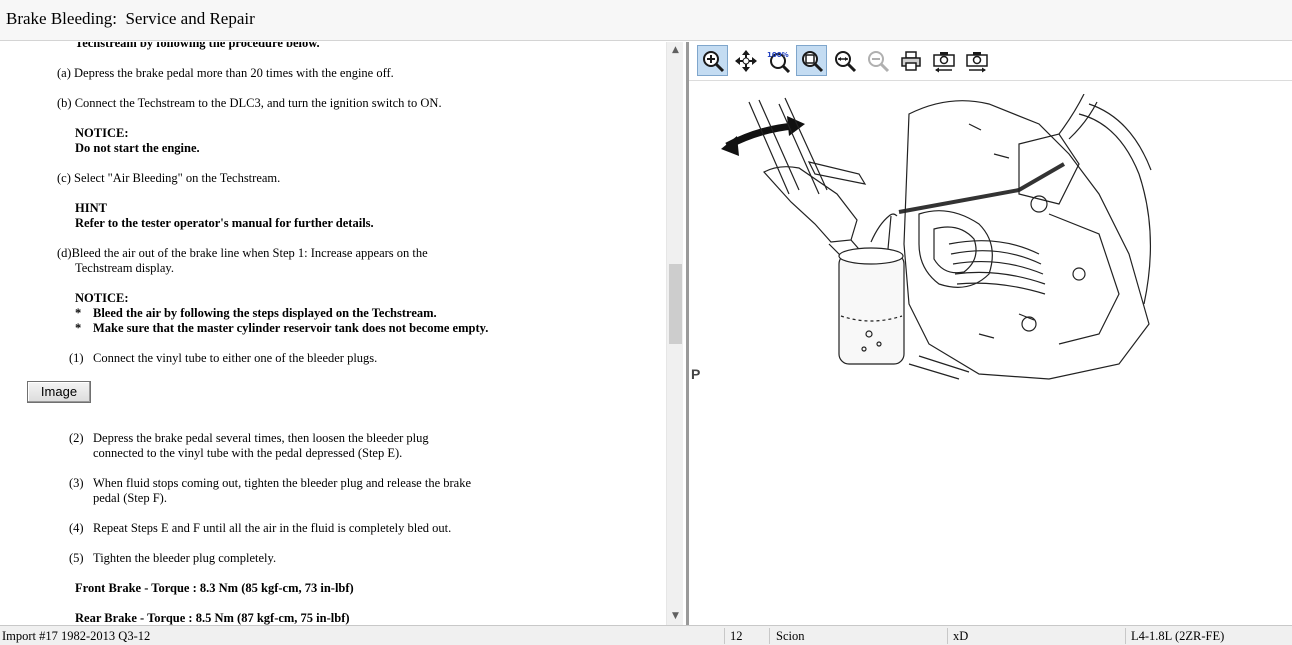 The image size is (1292, 645). Describe the element at coordinates (810, 204) in the screenshot. I see `foot` at that location.